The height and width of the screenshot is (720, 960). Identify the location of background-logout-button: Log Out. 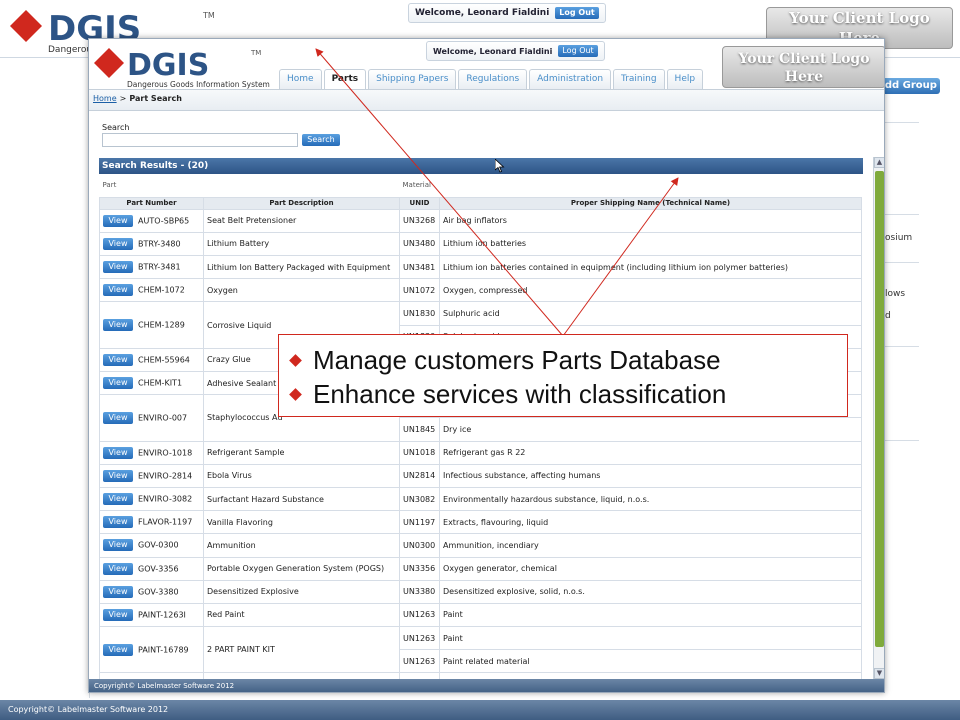
(577, 13).